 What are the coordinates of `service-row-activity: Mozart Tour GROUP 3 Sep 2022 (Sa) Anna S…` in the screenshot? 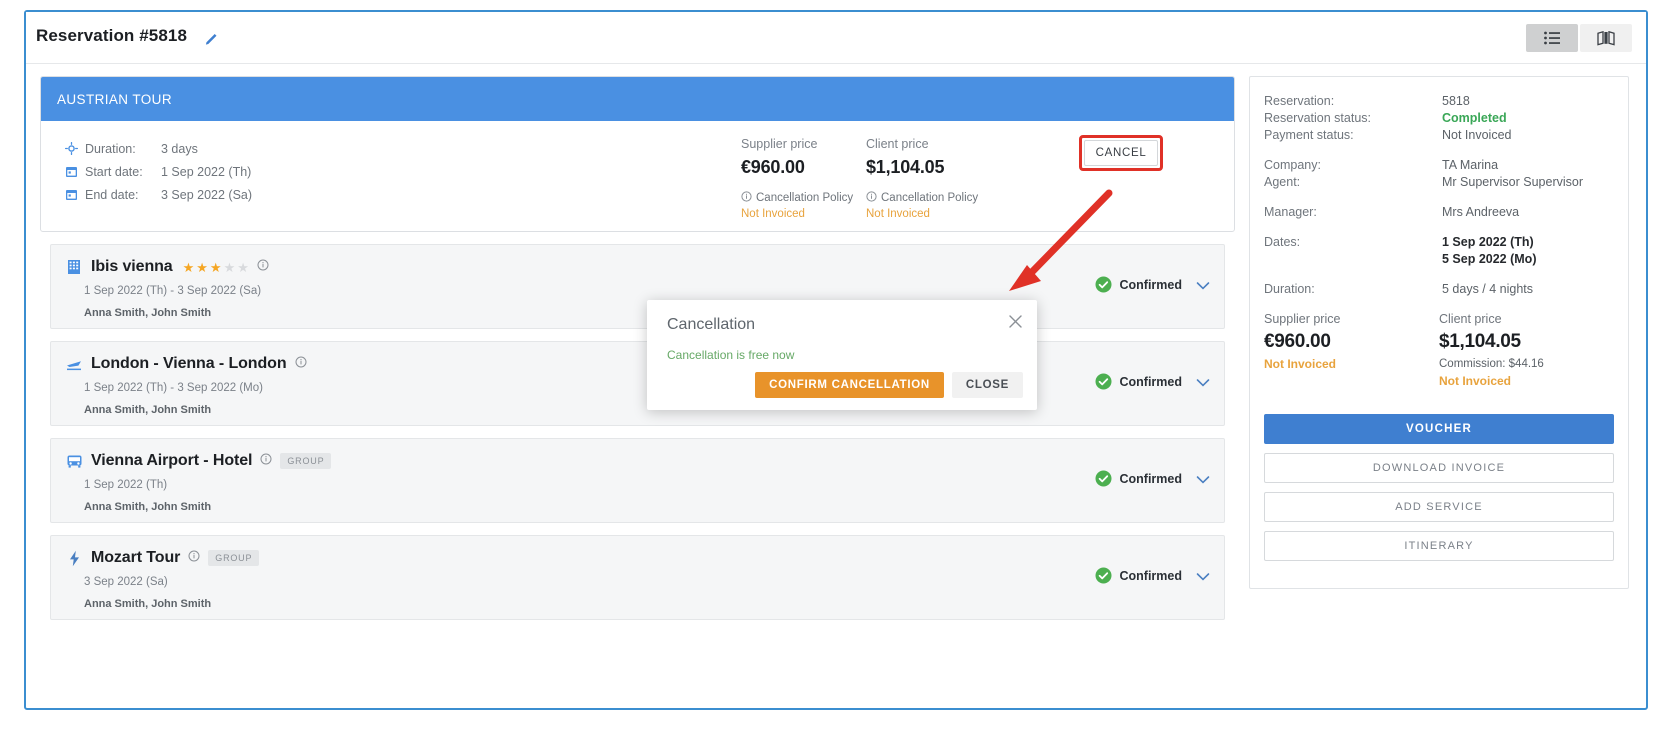 It's located at (637, 577).